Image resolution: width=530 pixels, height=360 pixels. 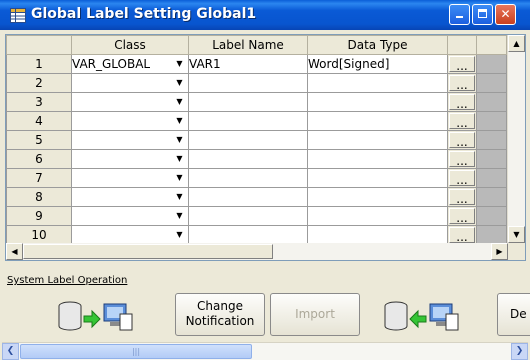 What do you see at coordinates (148, 251) in the screenshot?
I see `horizontal-scroll-thumb` at bounding box center [148, 251].